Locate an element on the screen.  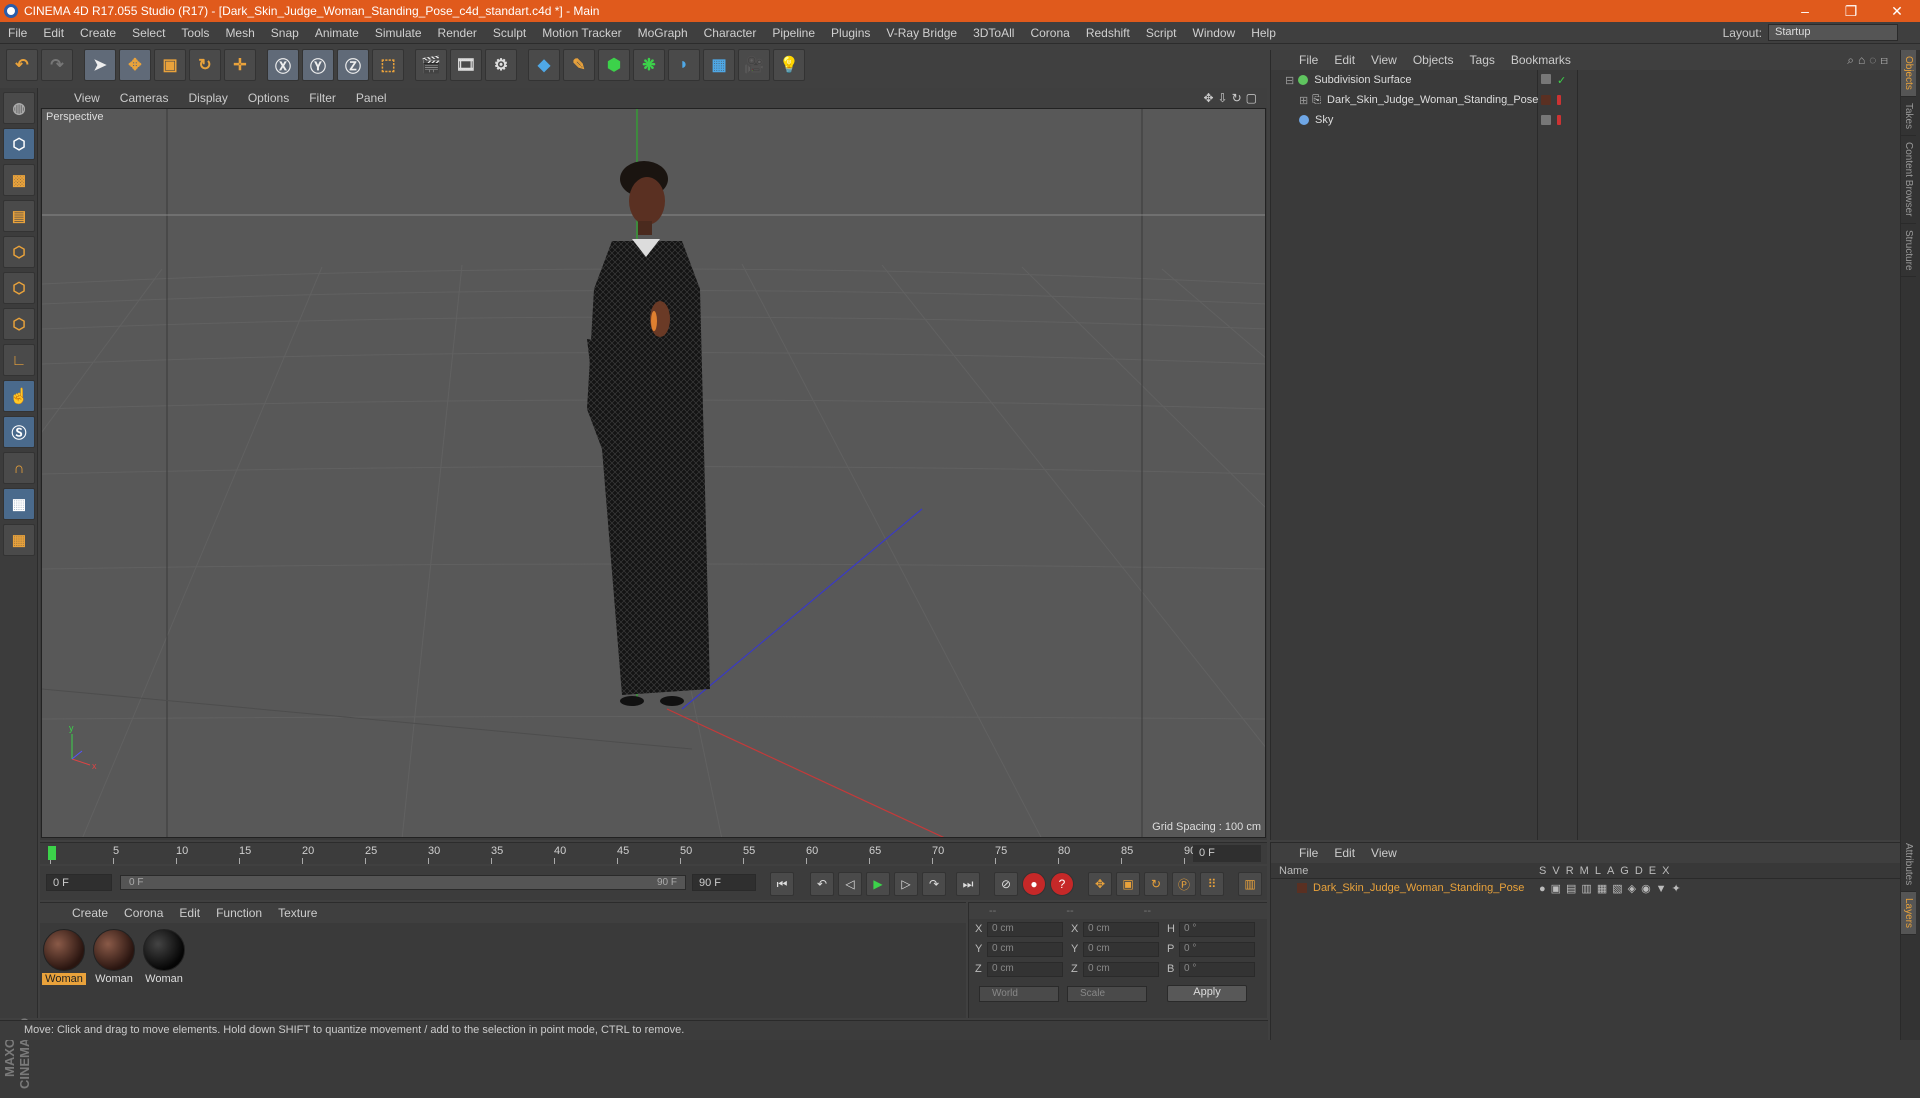
light-icon: 💡 is located at coordinates (789, 65).